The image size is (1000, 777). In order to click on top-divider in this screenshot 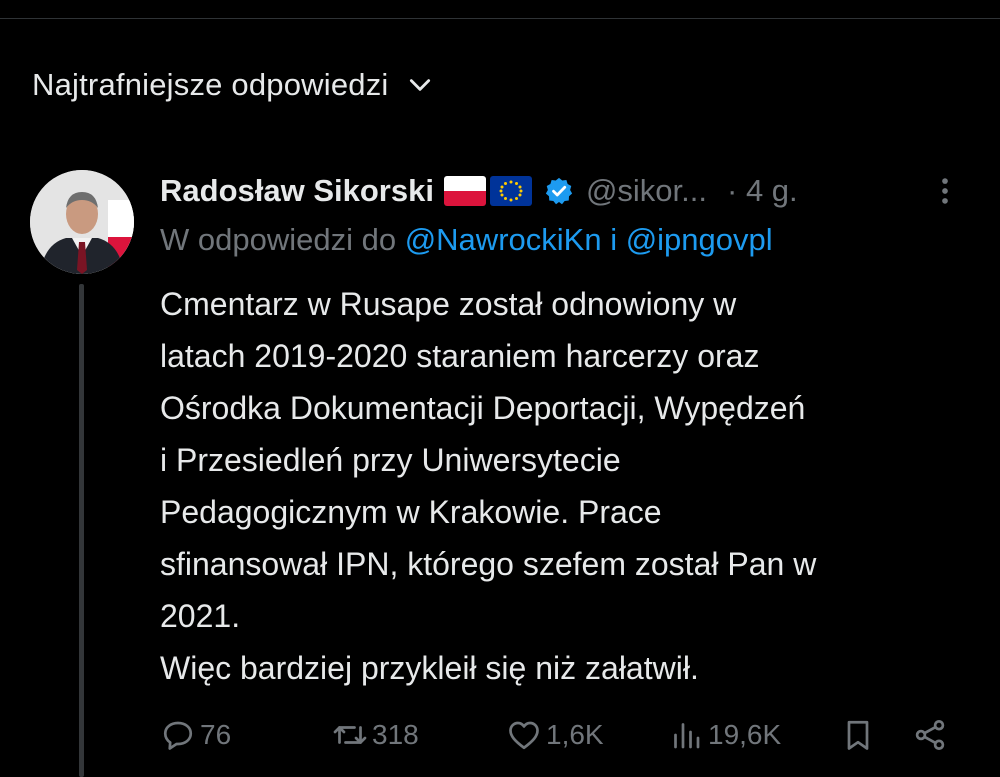, I will do `click(500, 18)`.